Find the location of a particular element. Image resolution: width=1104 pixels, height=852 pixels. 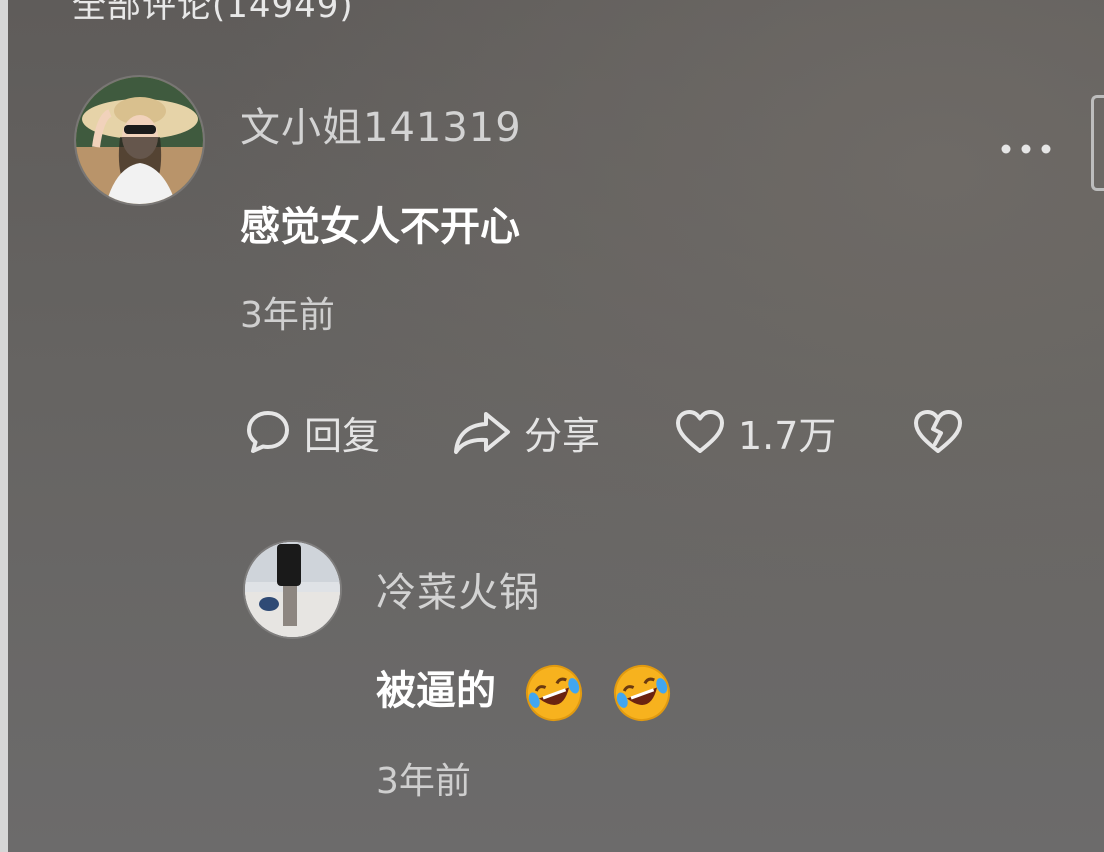

share-button: 分享 is located at coordinates (526, 432).